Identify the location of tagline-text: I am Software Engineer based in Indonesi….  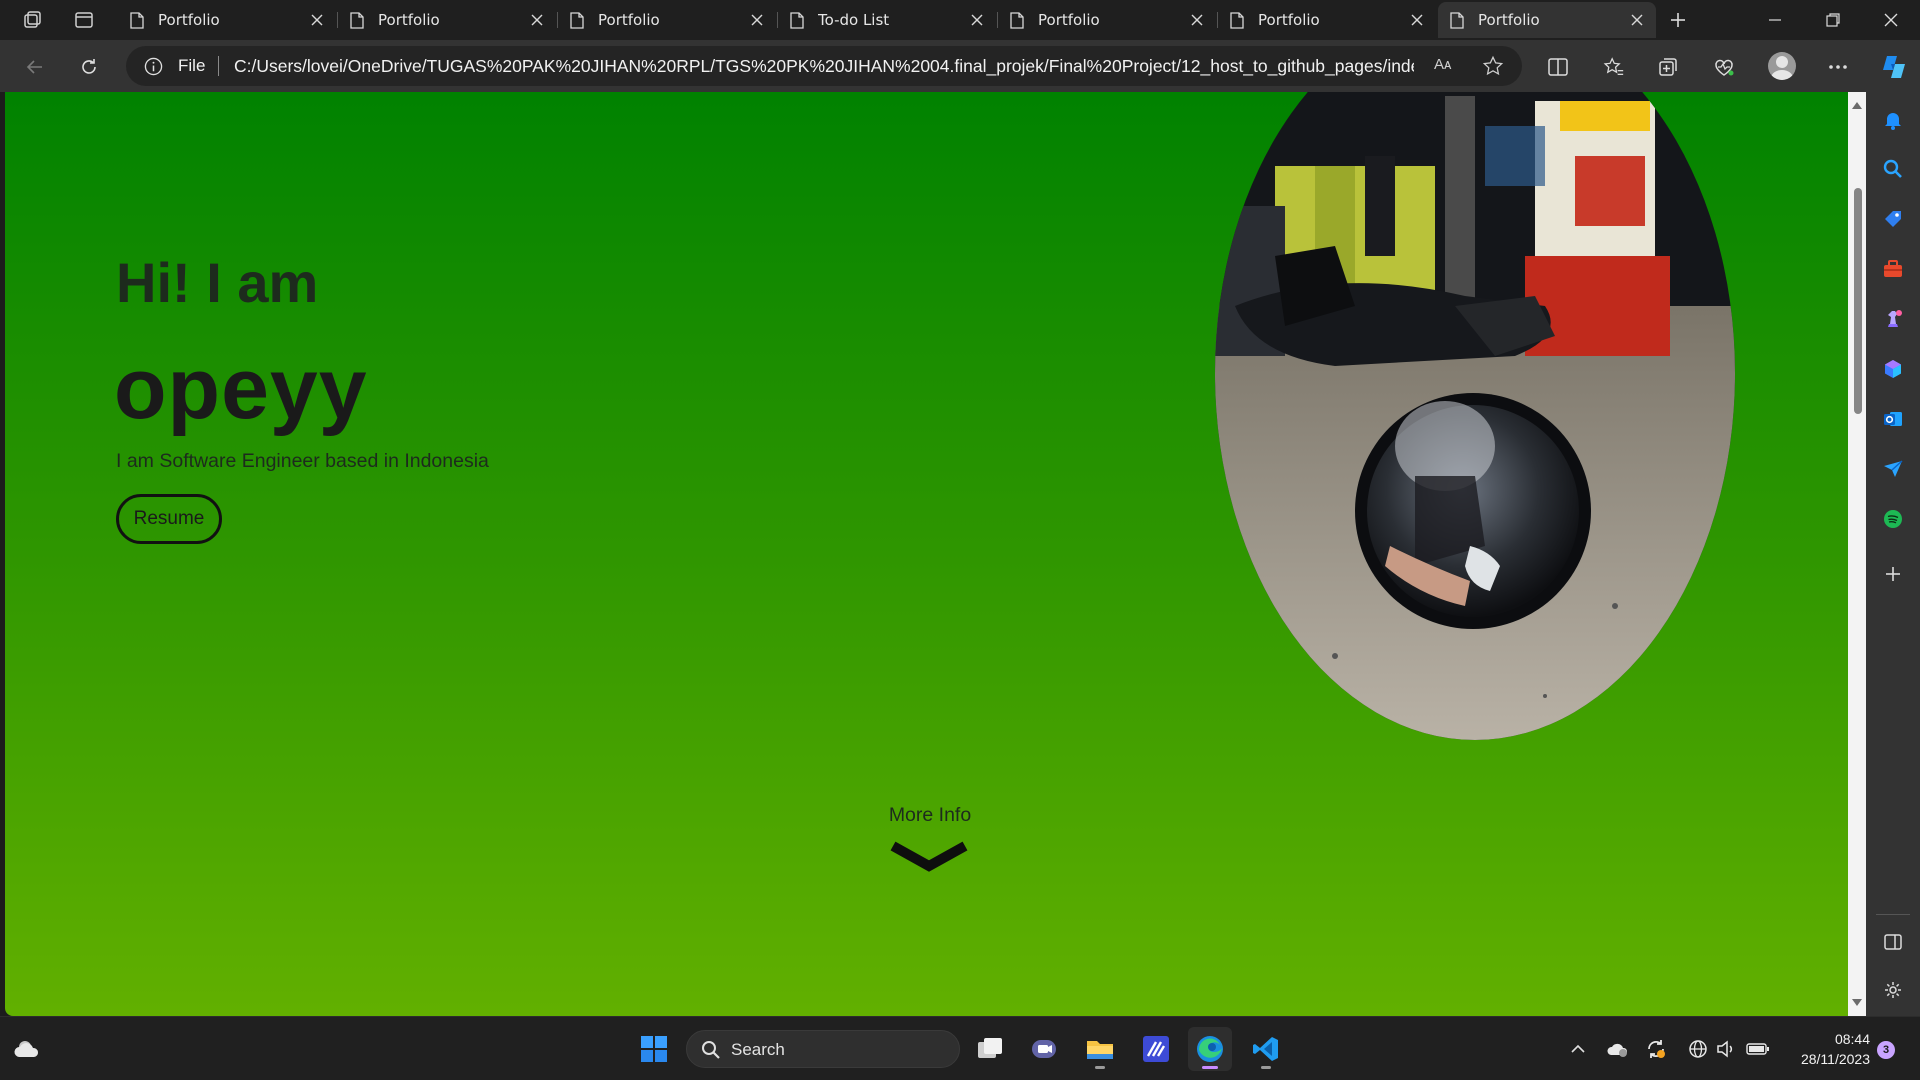
(302, 461).